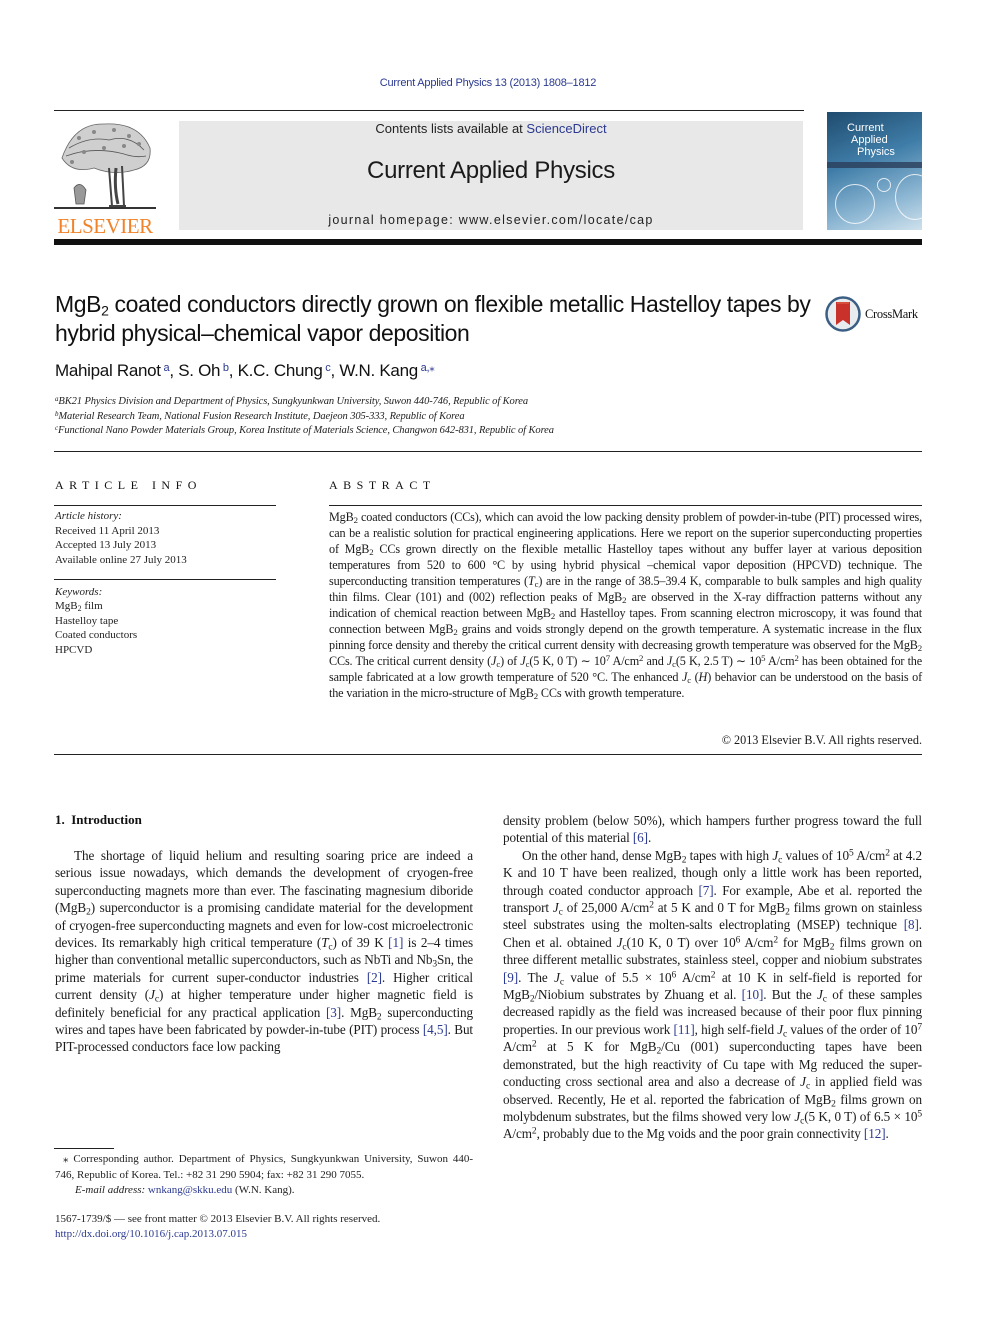 The width and height of the screenshot is (992, 1323). What do you see at coordinates (874, 171) in the screenshot?
I see `journal-cover-image: Current Applied Physics` at bounding box center [874, 171].